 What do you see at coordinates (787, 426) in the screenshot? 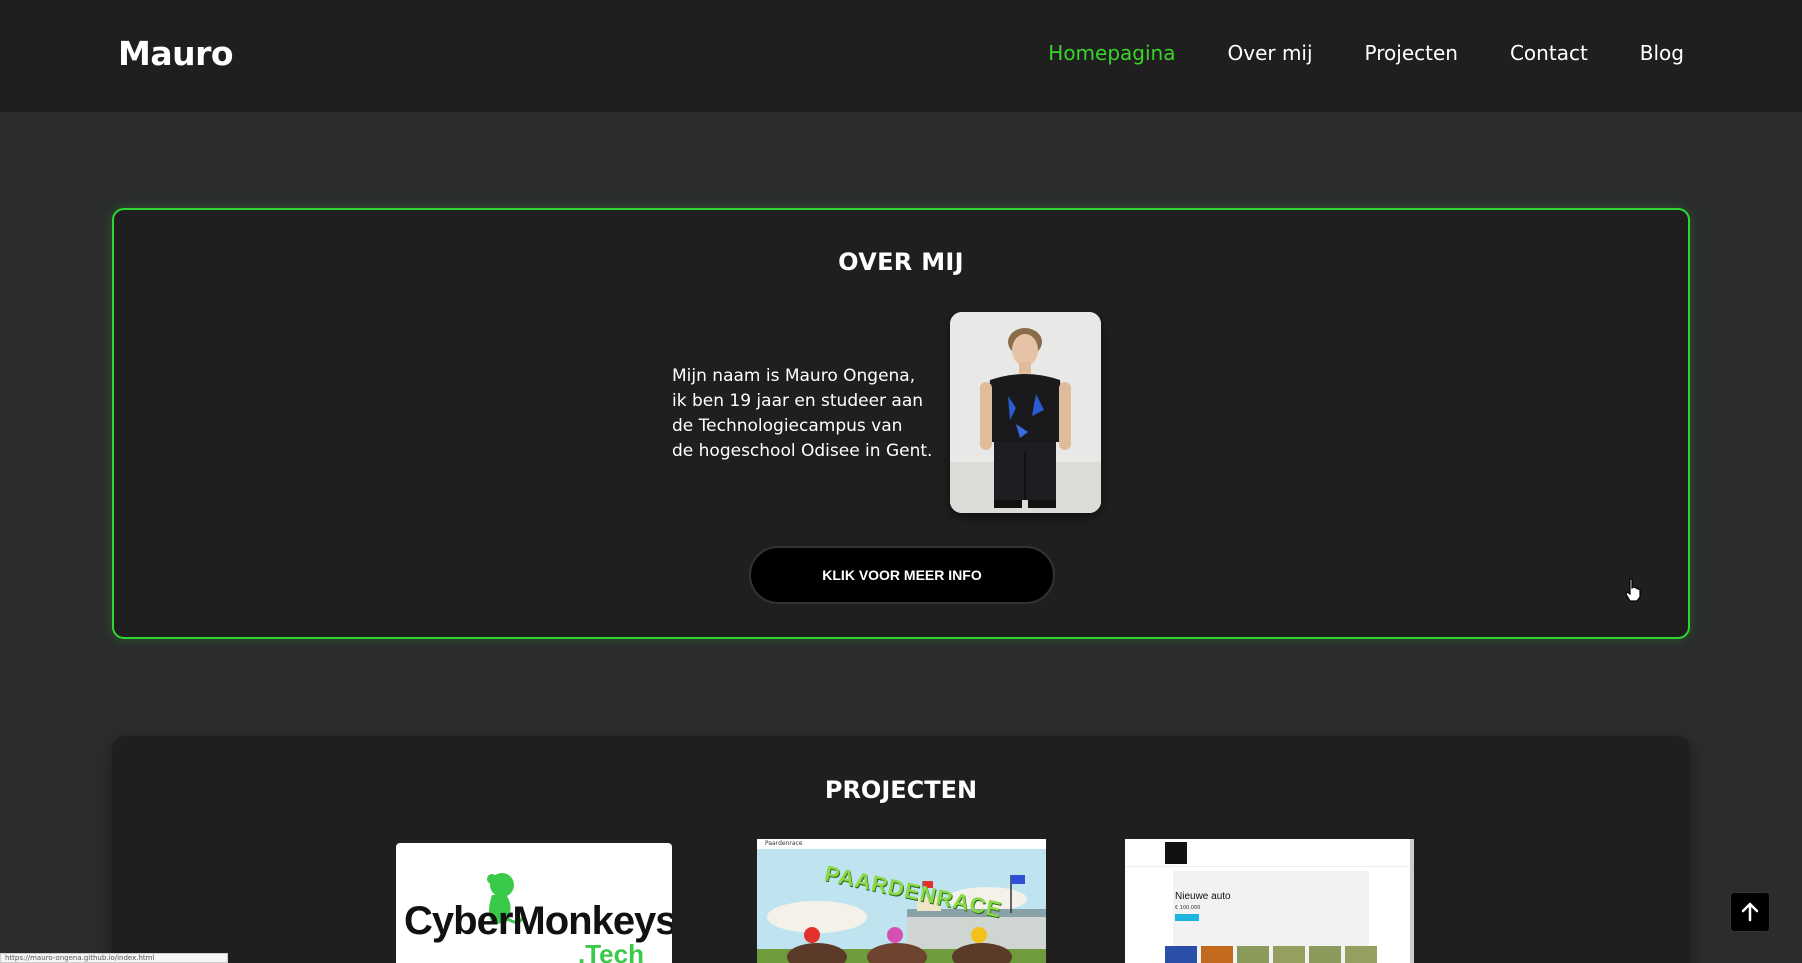
I see `about-text-line: de Technologiecampus van` at bounding box center [787, 426].